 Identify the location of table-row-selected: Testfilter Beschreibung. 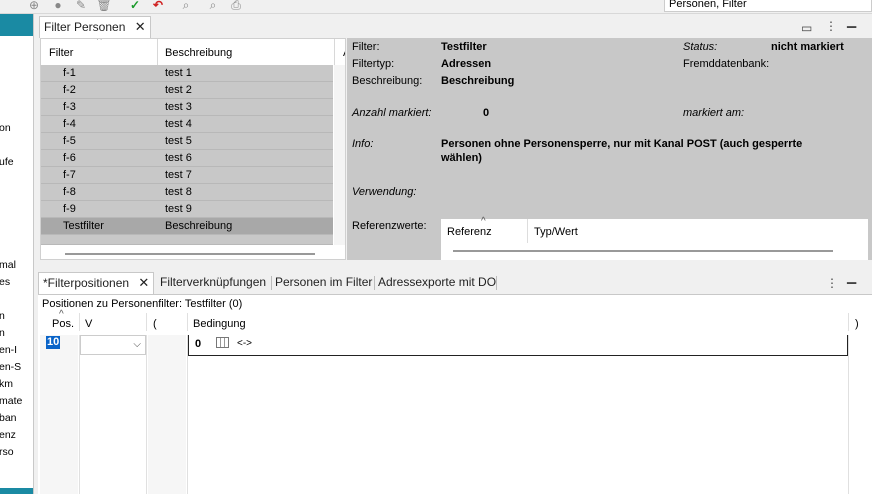
(187, 226).